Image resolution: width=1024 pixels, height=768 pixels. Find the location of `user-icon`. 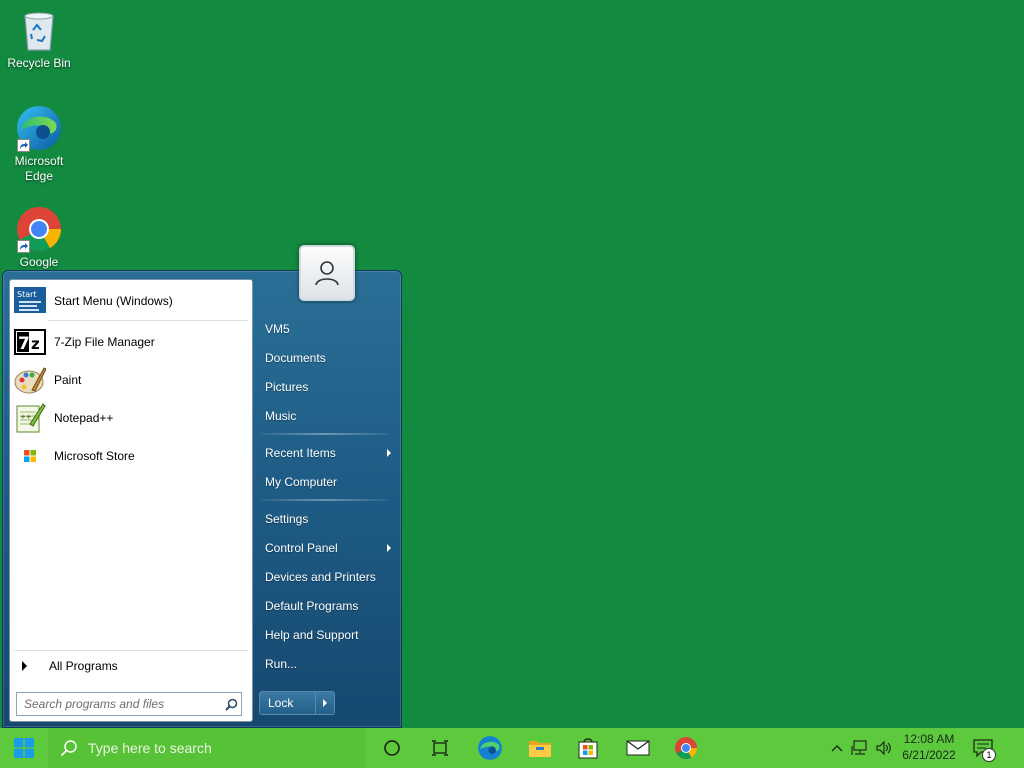

user-icon is located at coordinates (327, 273).